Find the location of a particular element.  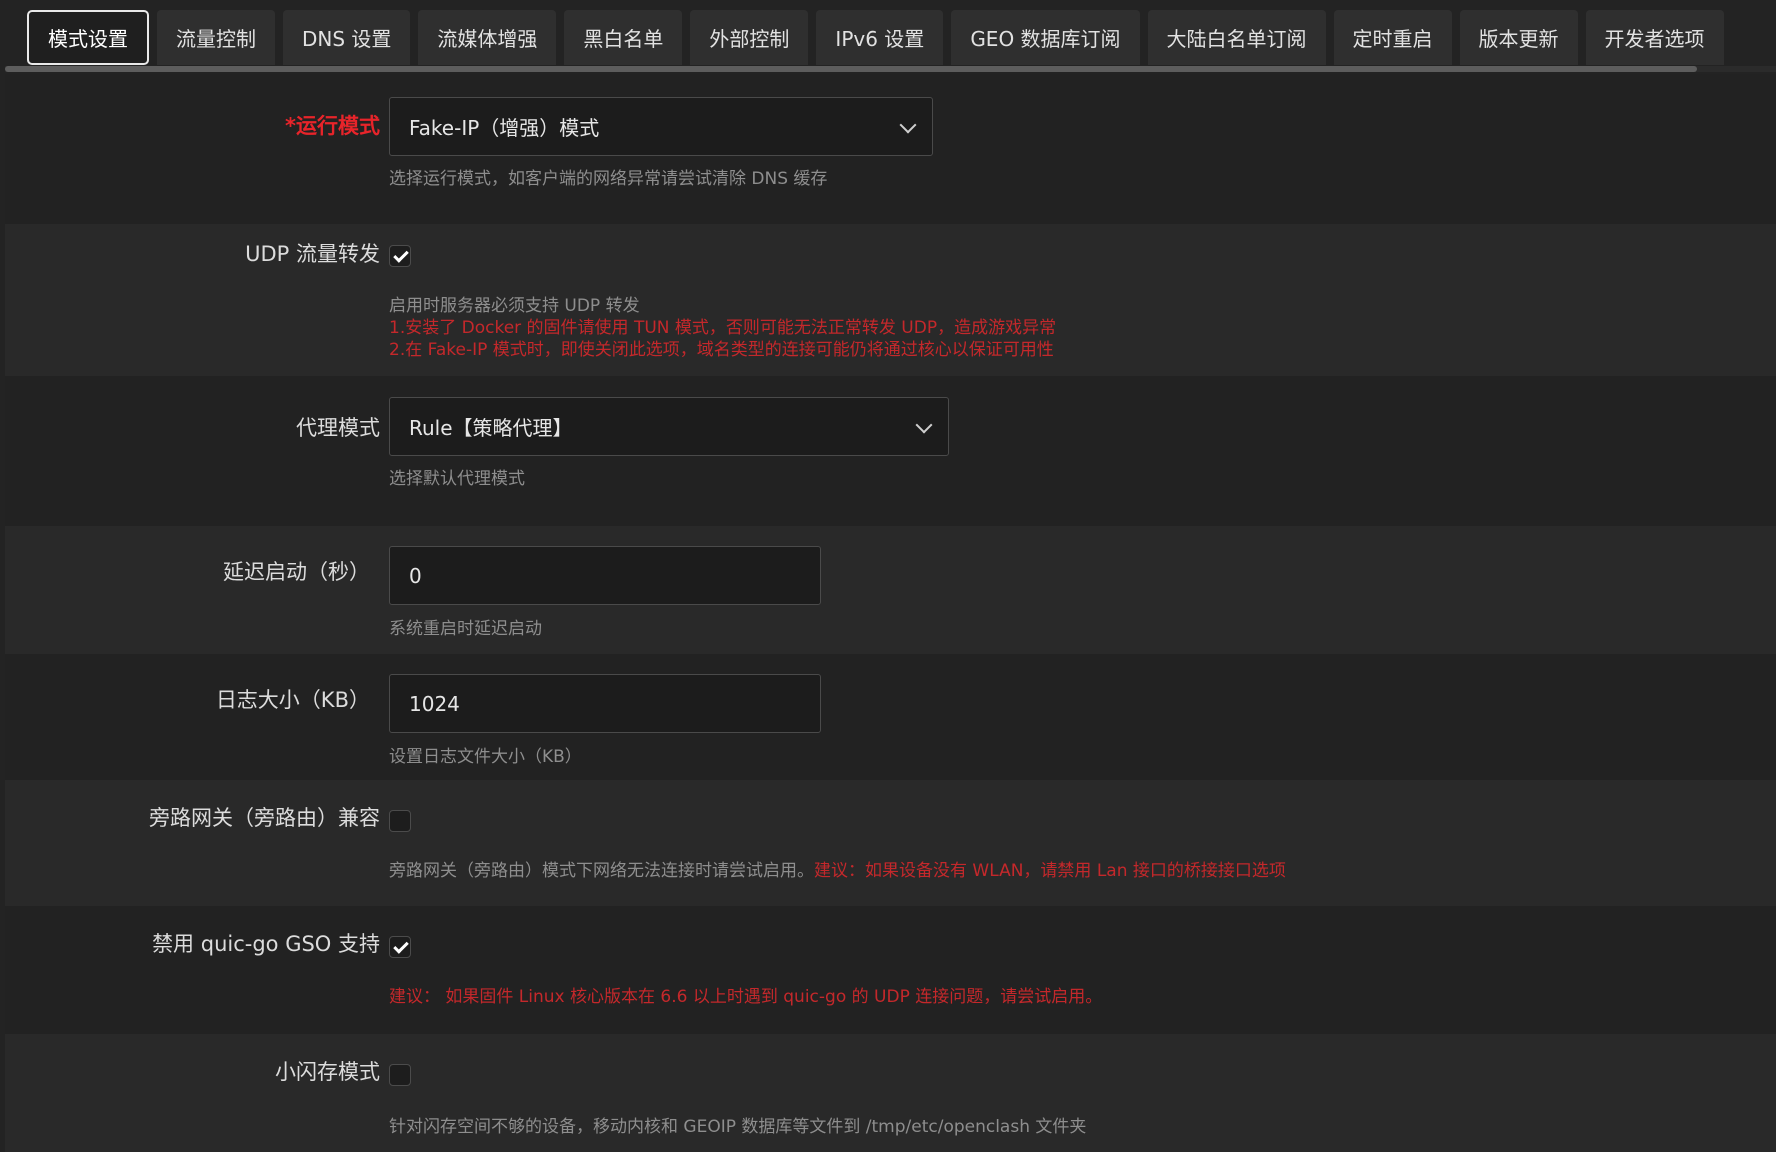

tab-ipv6-settings: IPv6 设置 is located at coordinates (880, 37).